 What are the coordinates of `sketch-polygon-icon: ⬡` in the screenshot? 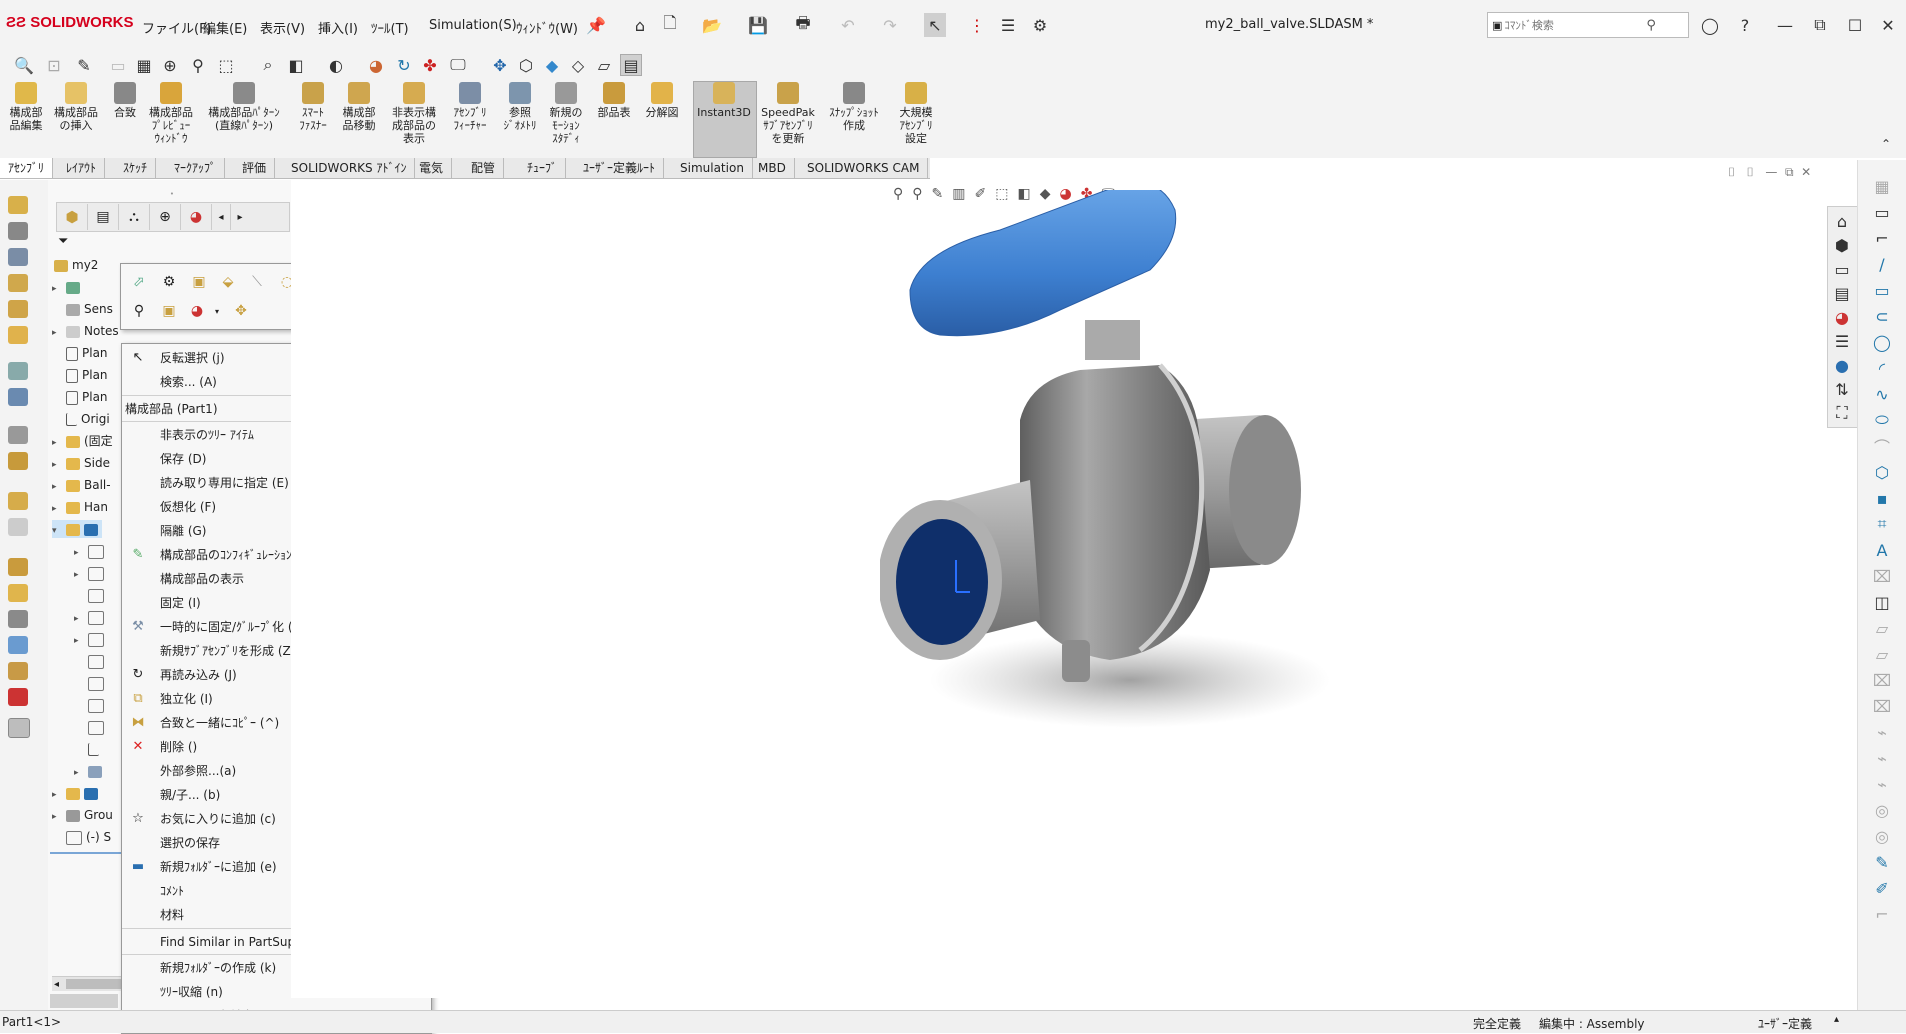 It's located at (1882, 472).